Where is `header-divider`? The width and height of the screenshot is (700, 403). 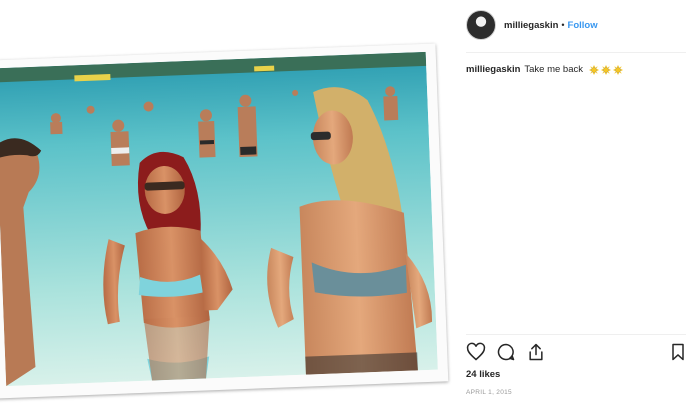
header-divider is located at coordinates (576, 52).